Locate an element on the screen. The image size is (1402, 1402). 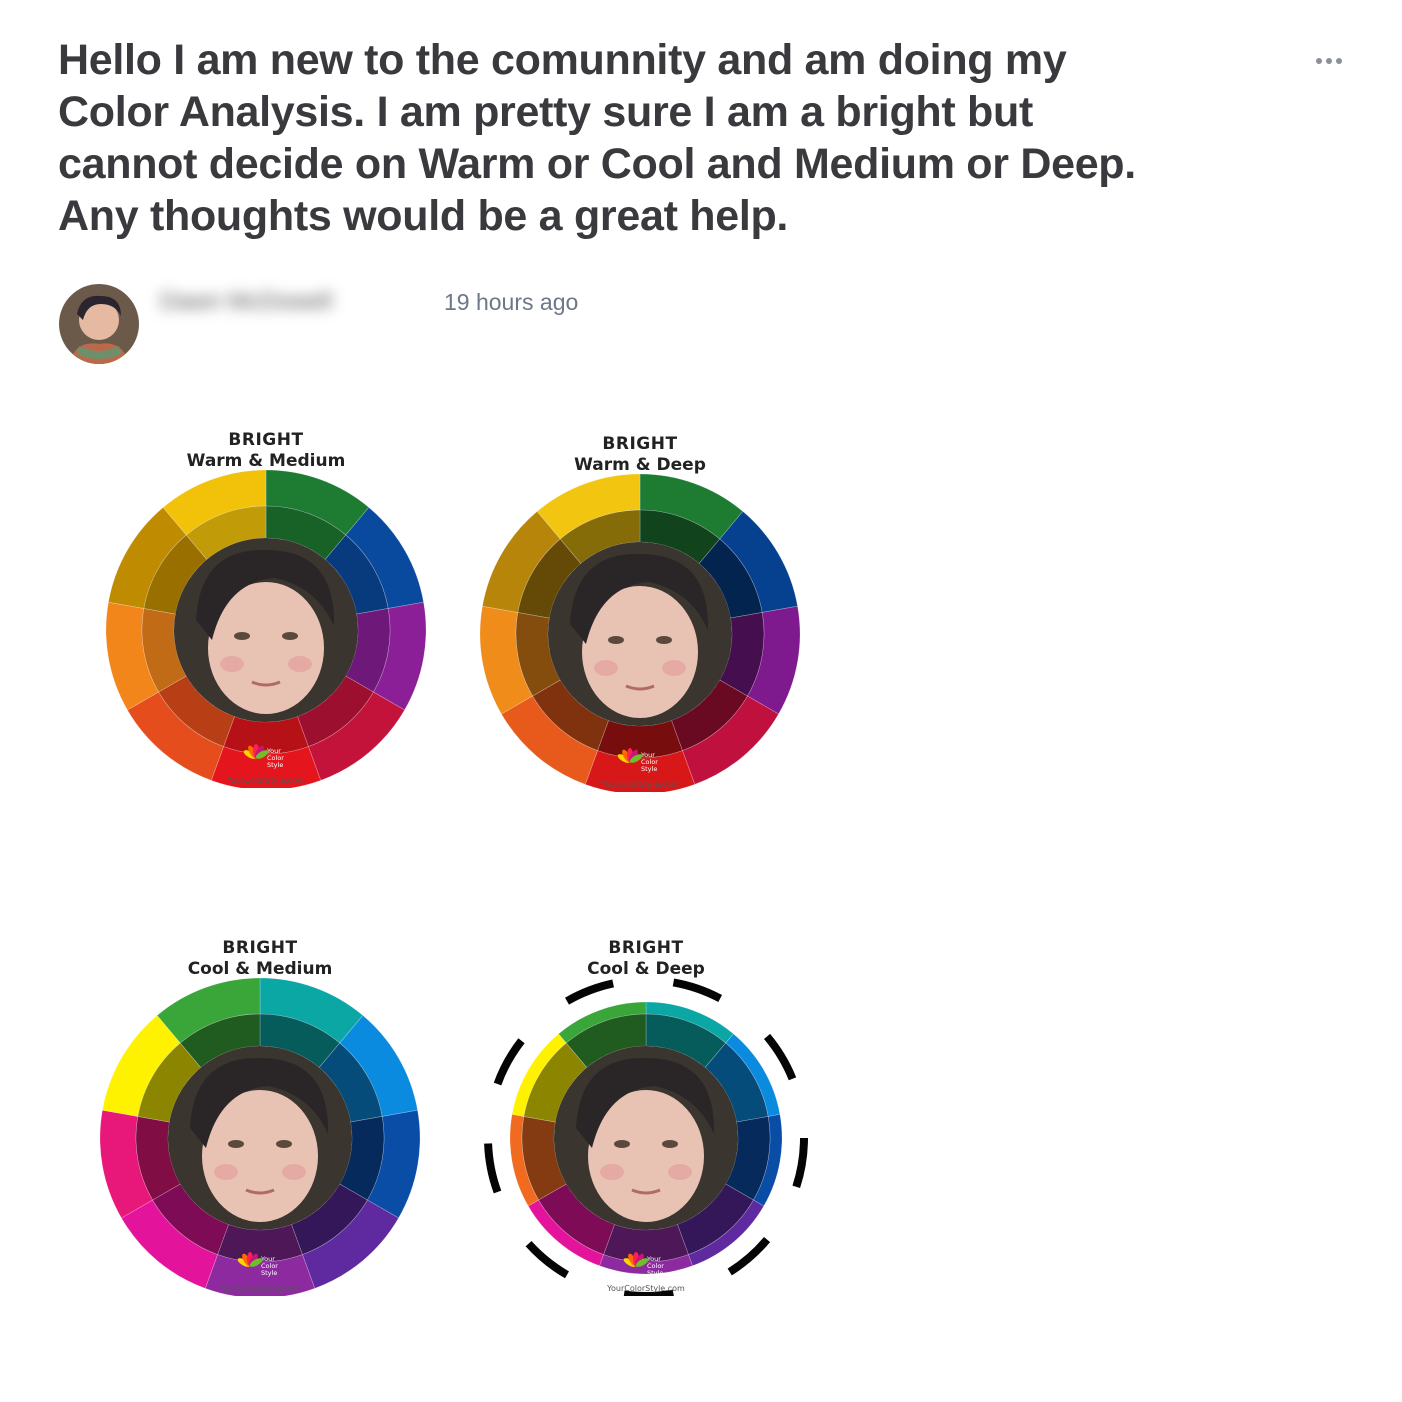
wheel-label-type: Warm & Medium is located at coordinates (266, 461).